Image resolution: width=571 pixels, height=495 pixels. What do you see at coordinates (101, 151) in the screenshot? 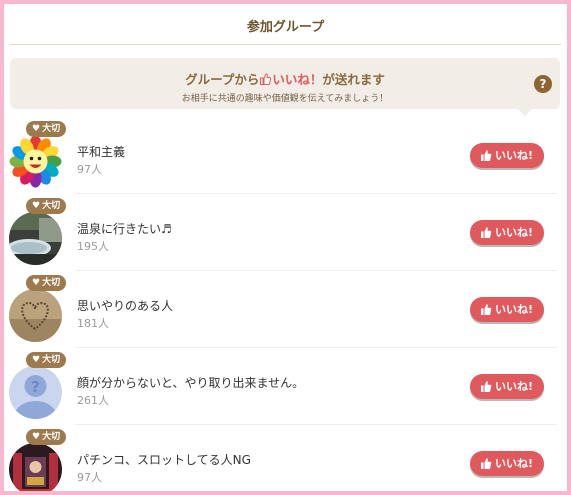
I see `group-name: 平和主義` at bounding box center [101, 151].